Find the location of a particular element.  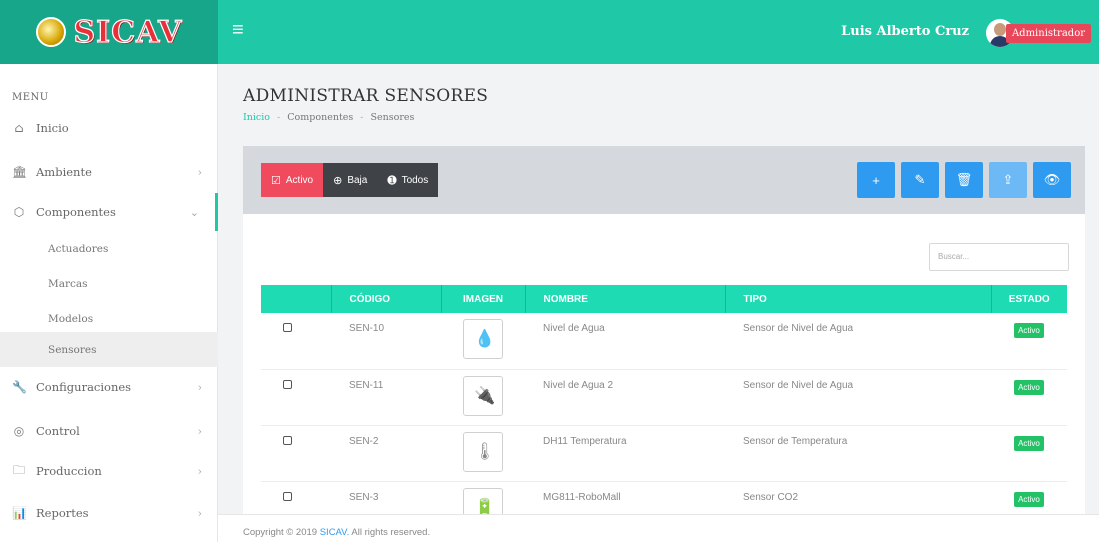

circle-plus-icon: ⊕ is located at coordinates (338, 180).